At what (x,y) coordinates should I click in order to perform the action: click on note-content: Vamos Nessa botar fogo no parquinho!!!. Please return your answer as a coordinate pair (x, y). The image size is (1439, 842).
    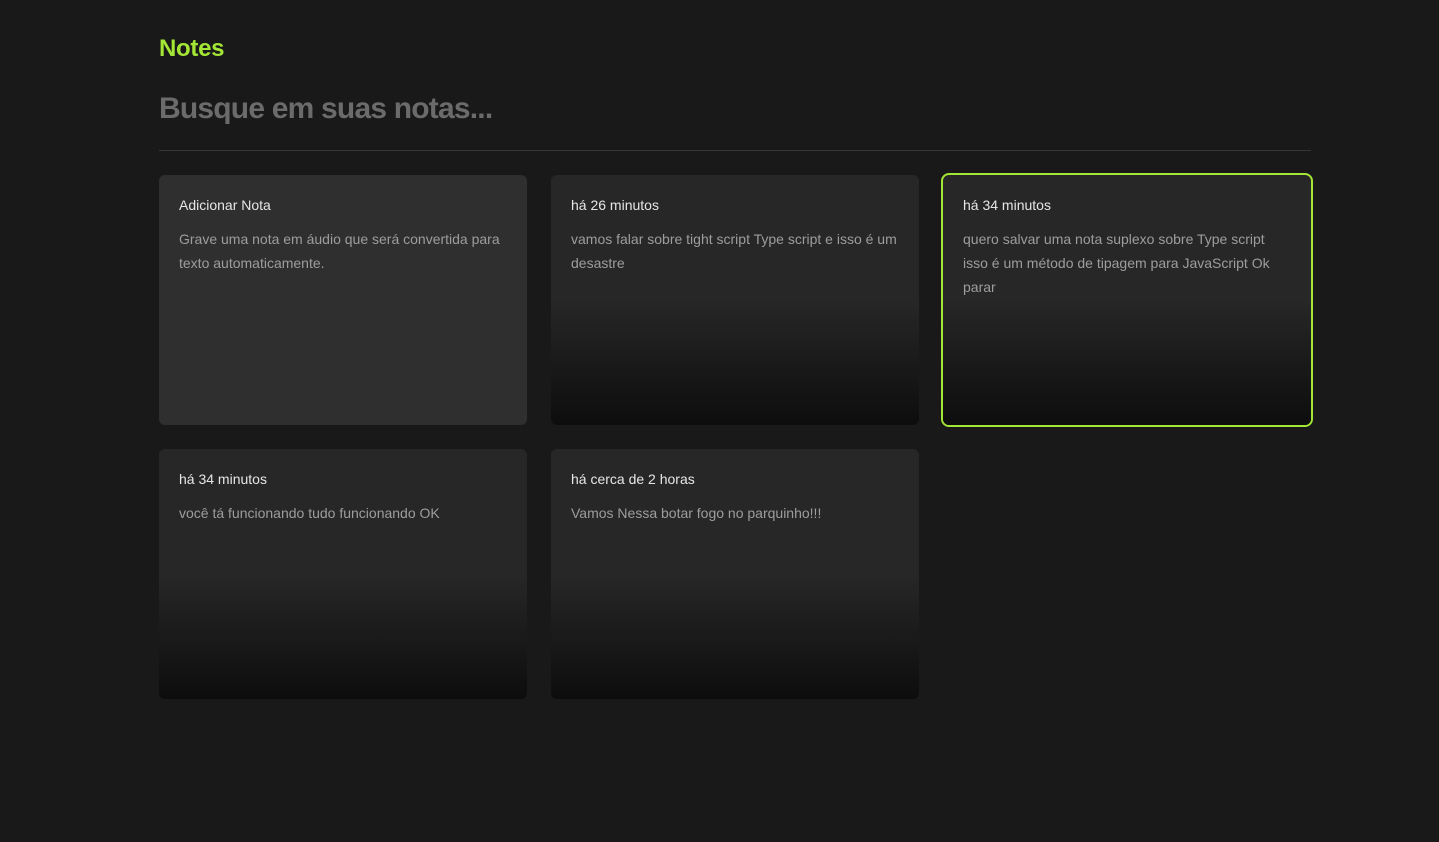
    Looking at the image, I should click on (696, 513).